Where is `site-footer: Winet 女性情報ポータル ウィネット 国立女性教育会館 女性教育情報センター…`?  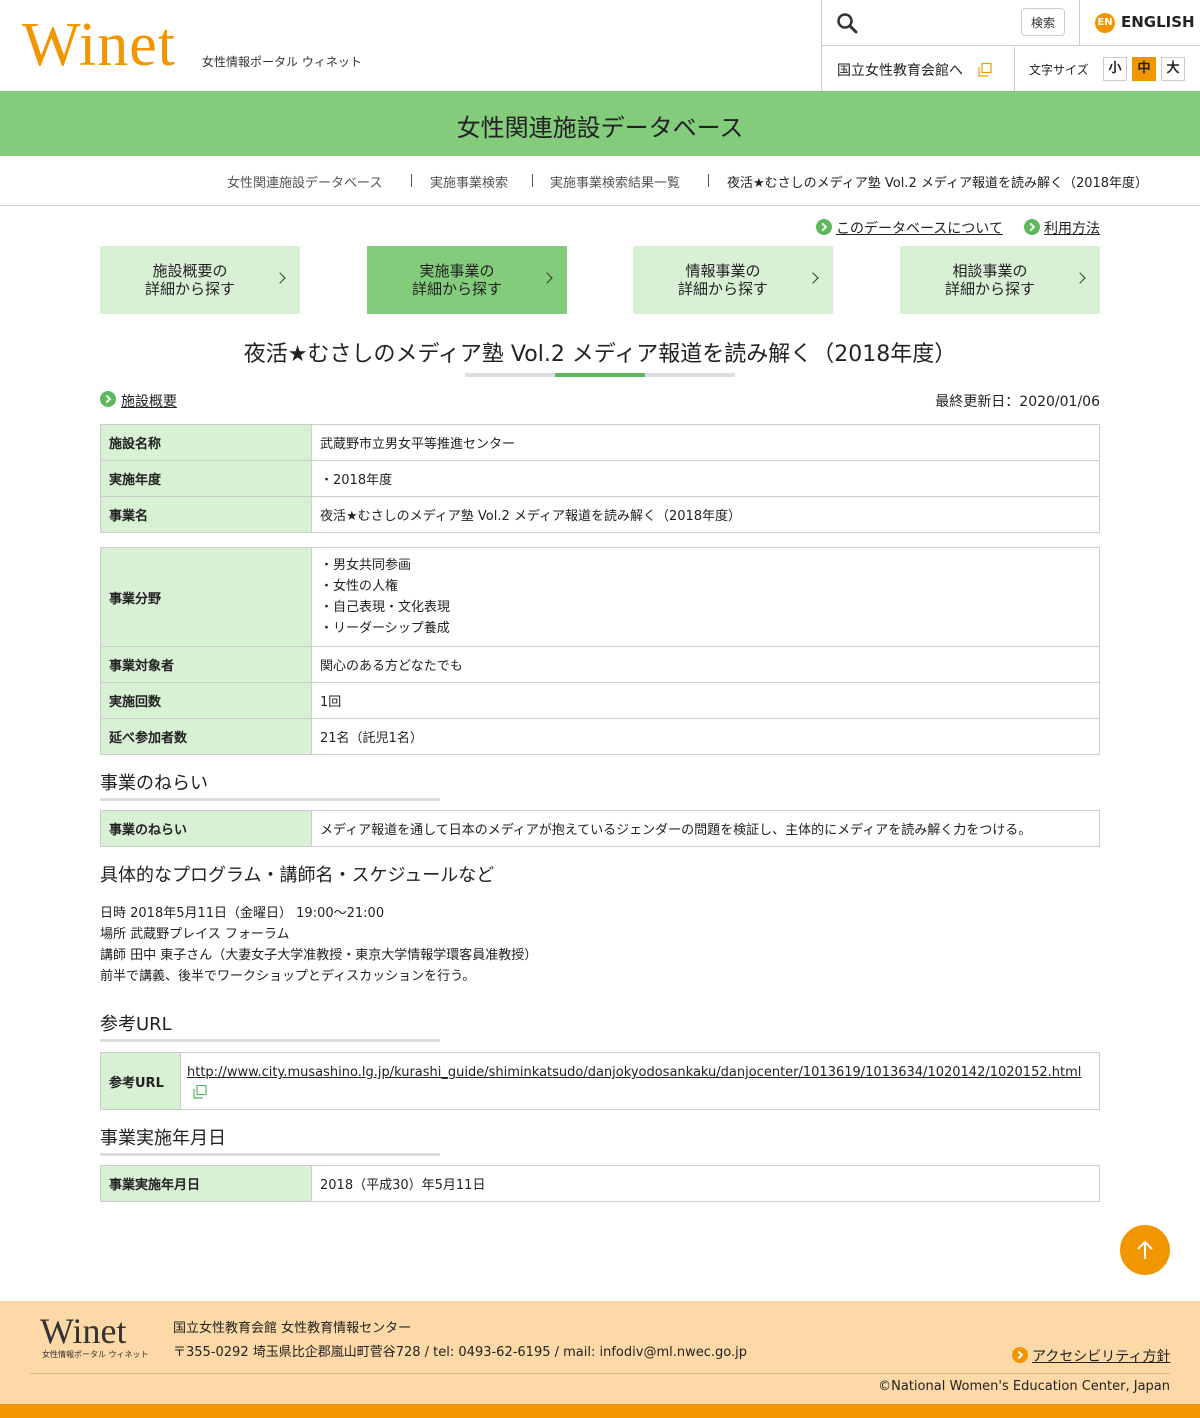
site-footer: Winet 女性情報ポータル ウィネット 国立女性教育会館 女性教育情報センター… is located at coordinates (600, 1359).